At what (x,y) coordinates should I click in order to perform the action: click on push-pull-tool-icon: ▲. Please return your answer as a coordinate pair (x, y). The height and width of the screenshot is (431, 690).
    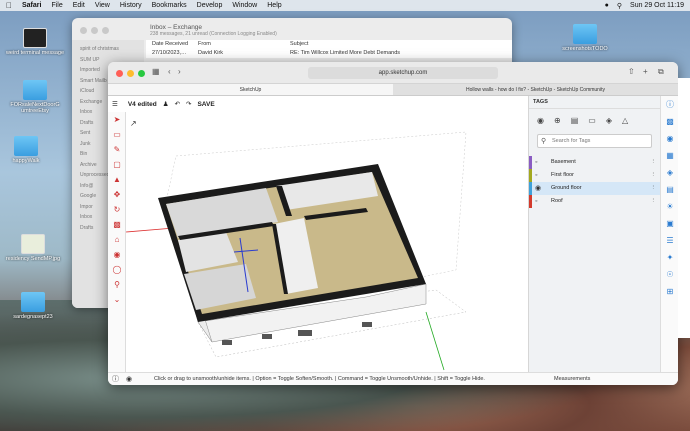
    Looking at the image, I should click on (117, 179).